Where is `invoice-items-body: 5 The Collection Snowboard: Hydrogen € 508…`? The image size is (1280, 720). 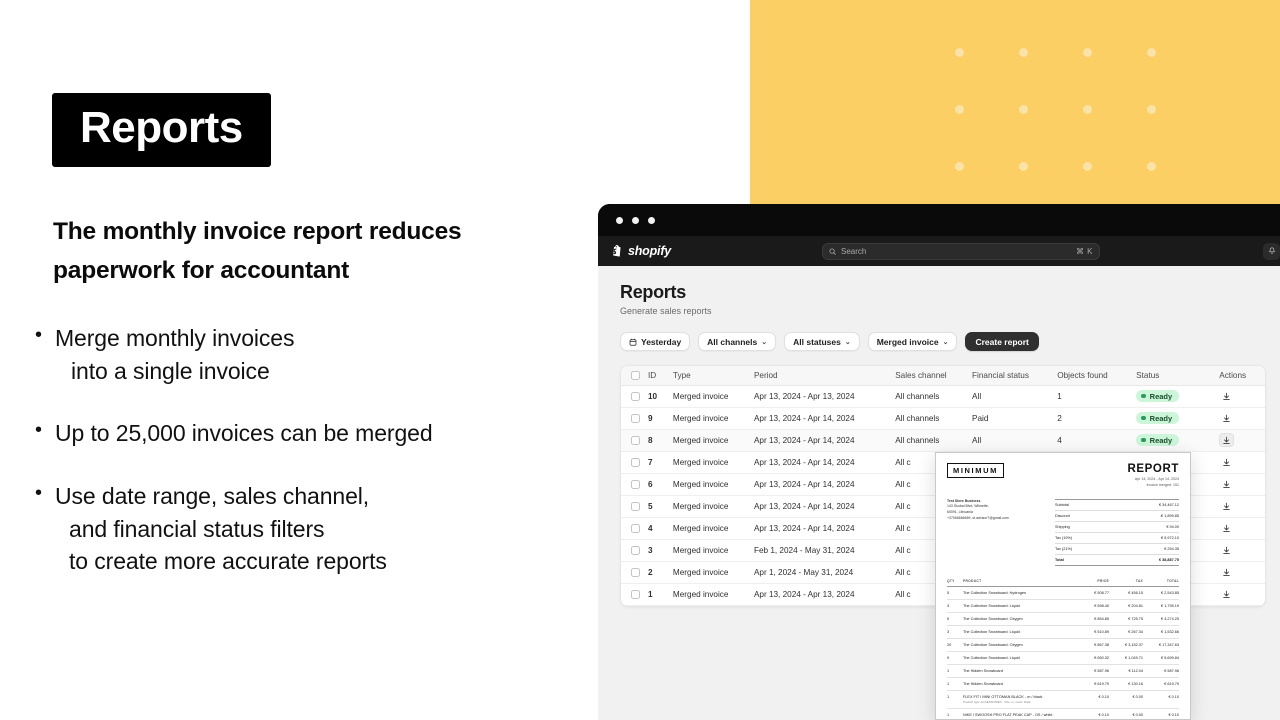 invoice-items-body: 5 The Collection Snowboard: Hydrogen € 508… is located at coordinates (1063, 653).